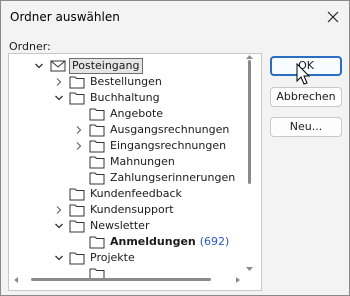 The height and width of the screenshot is (296, 350). What do you see at coordinates (173, 177) in the screenshot?
I see `tree-item-label: Zahlungserinnerungen` at bounding box center [173, 177].